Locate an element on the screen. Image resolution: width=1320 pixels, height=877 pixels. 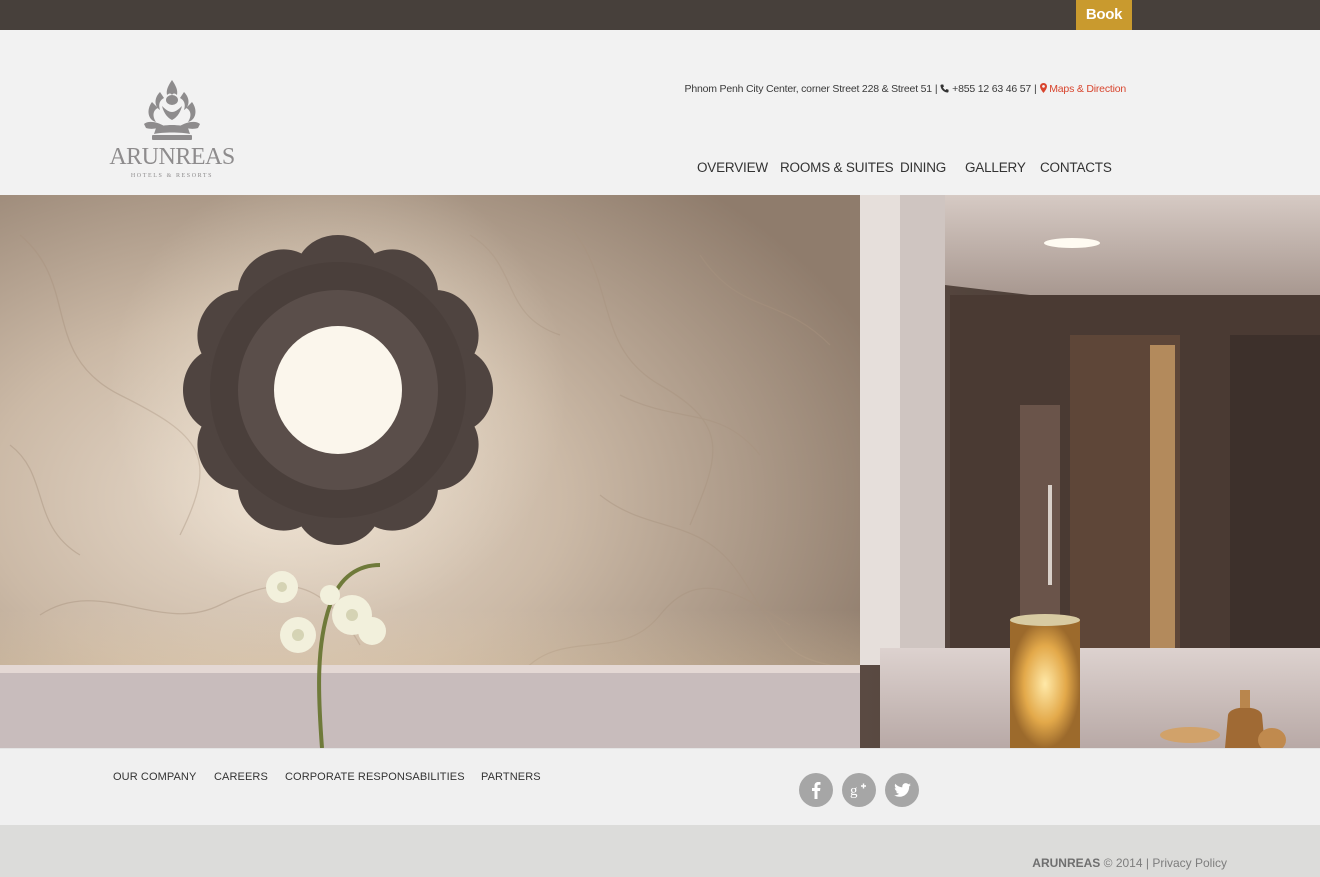
twitter-button is located at coordinates (902, 790).